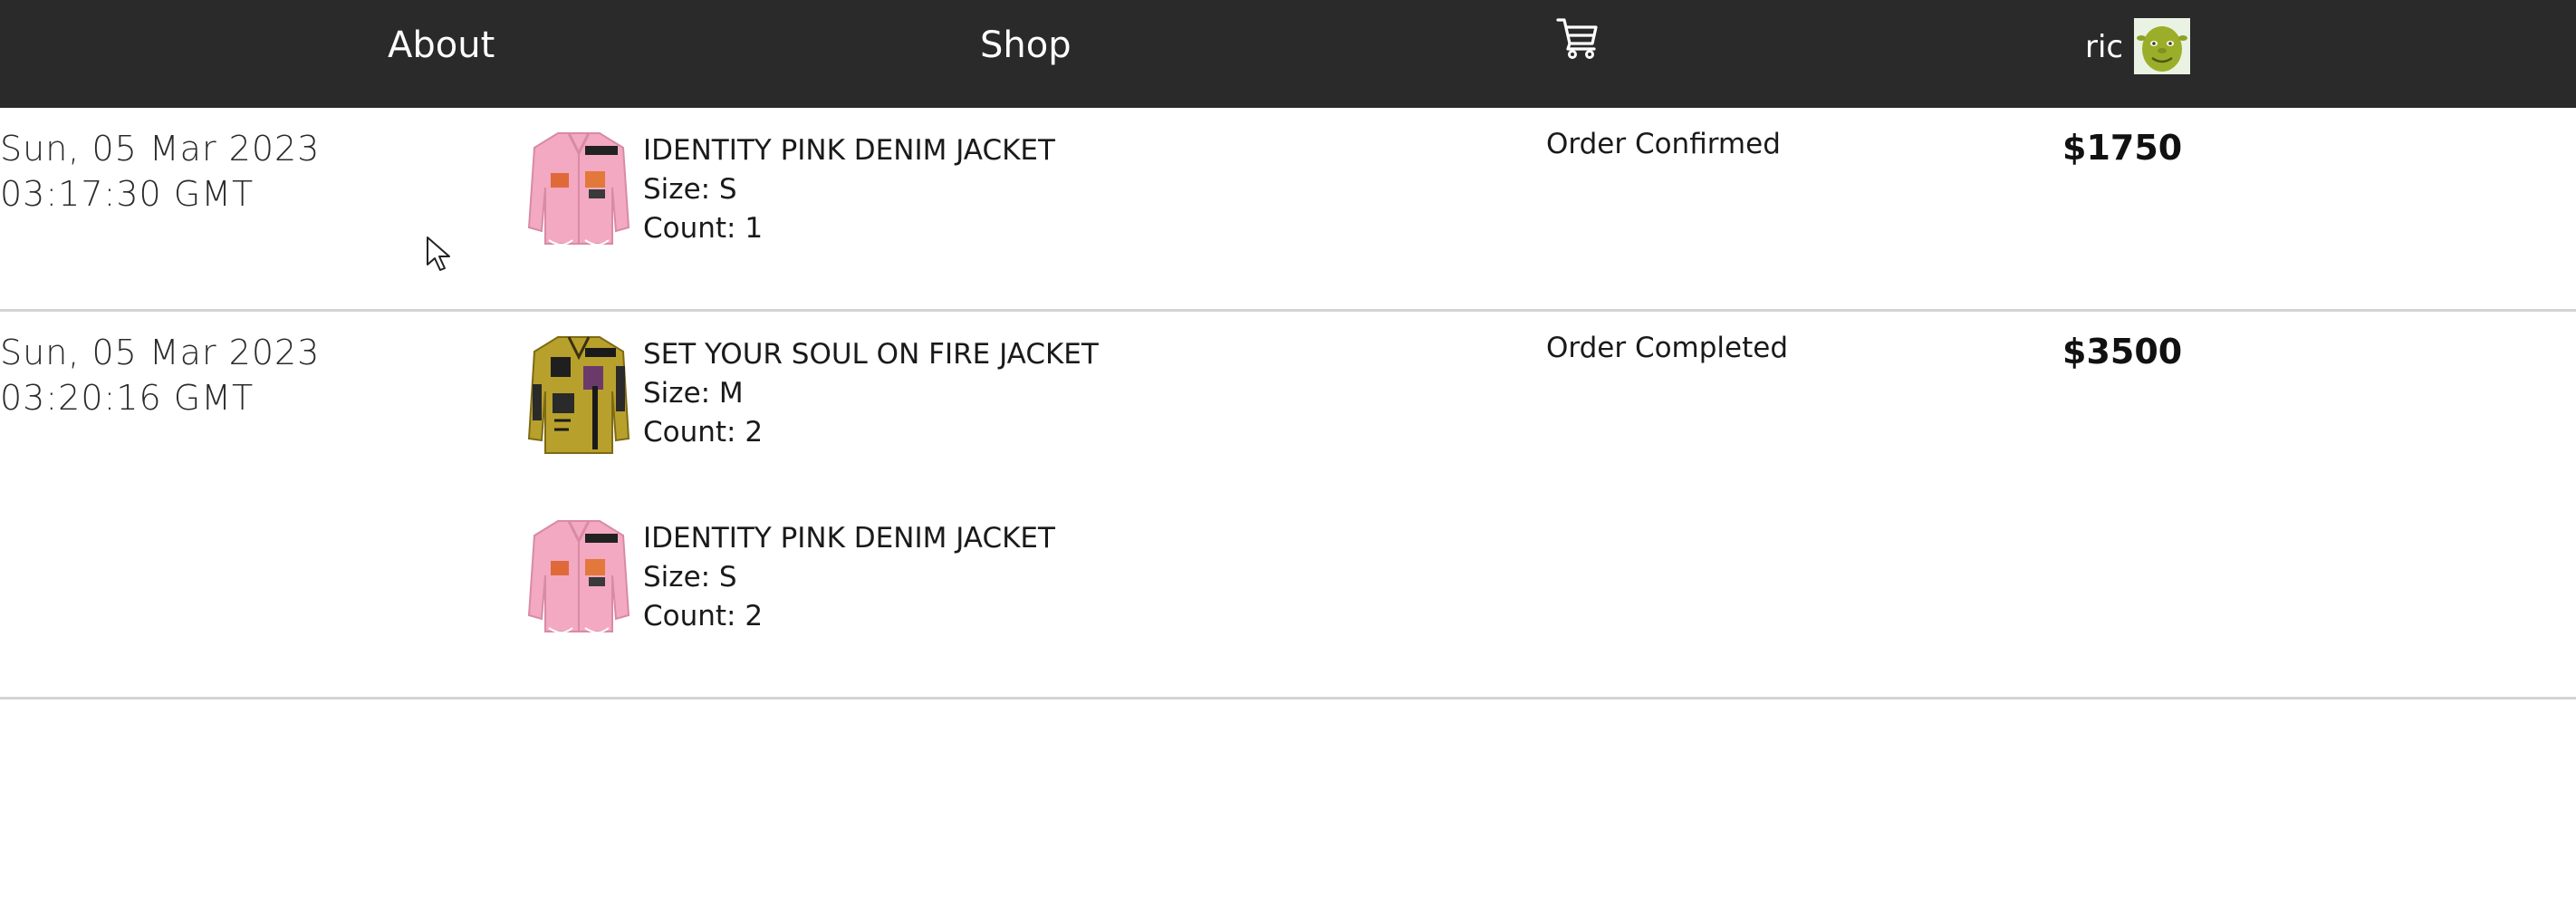 Image resolution: width=2576 pixels, height=917 pixels. Describe the element at coordinates (2104, 47) in the screenshot. I see `user-name-label: ric` at that location.